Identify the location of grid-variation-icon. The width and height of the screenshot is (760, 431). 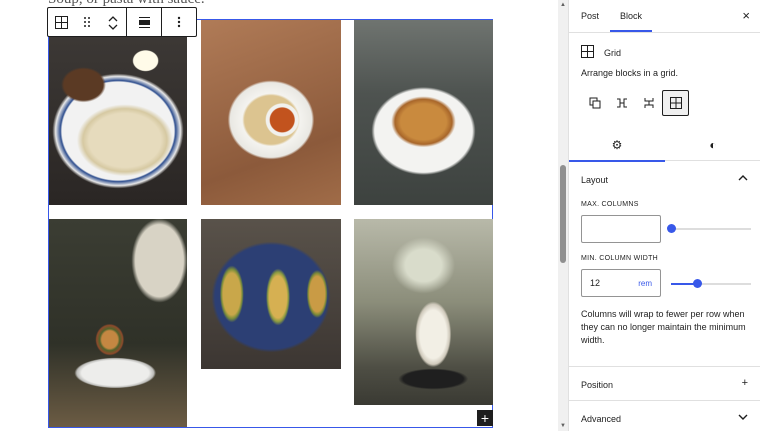
(675, 103).